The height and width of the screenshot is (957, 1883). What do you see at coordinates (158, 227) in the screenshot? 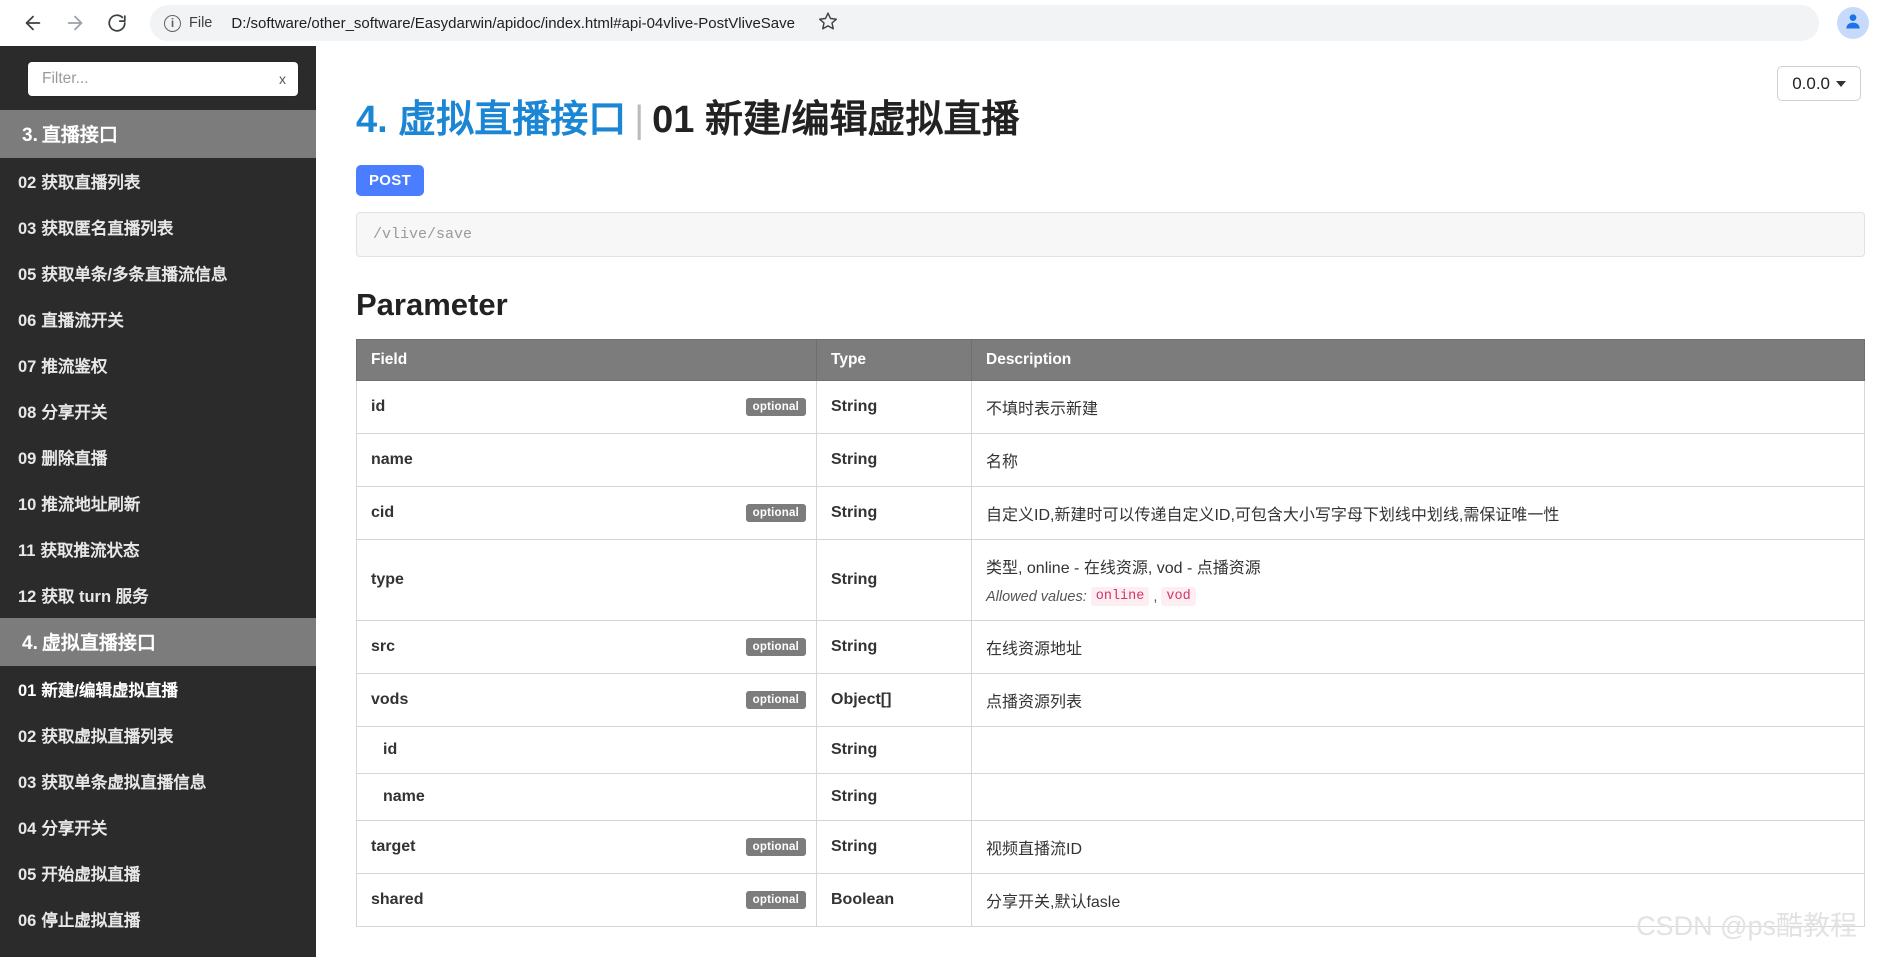
I see `sidebar-item-3-03: 03 获取匿名直播列表` at bounding box center [158, 227].